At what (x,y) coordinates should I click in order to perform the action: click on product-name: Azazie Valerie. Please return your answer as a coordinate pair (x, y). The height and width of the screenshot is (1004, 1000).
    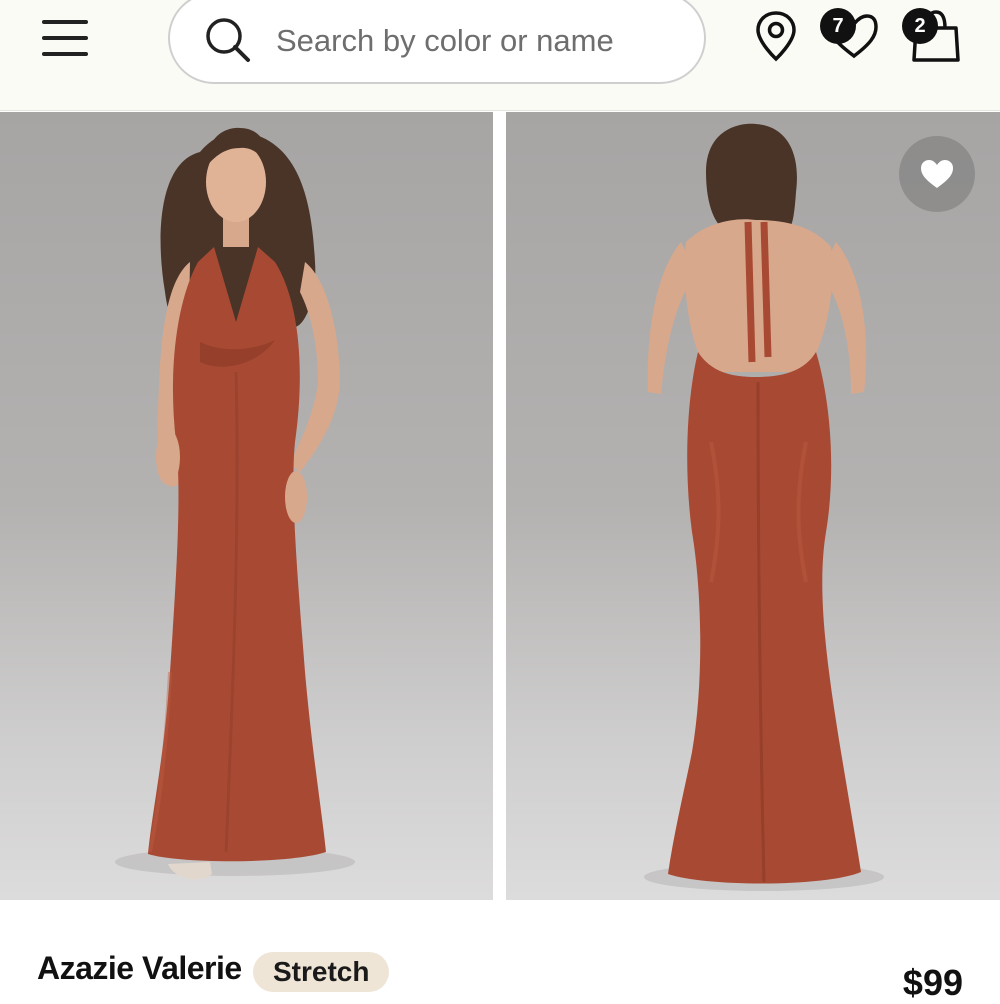
    Looking at the image, I should click on (139, 968).